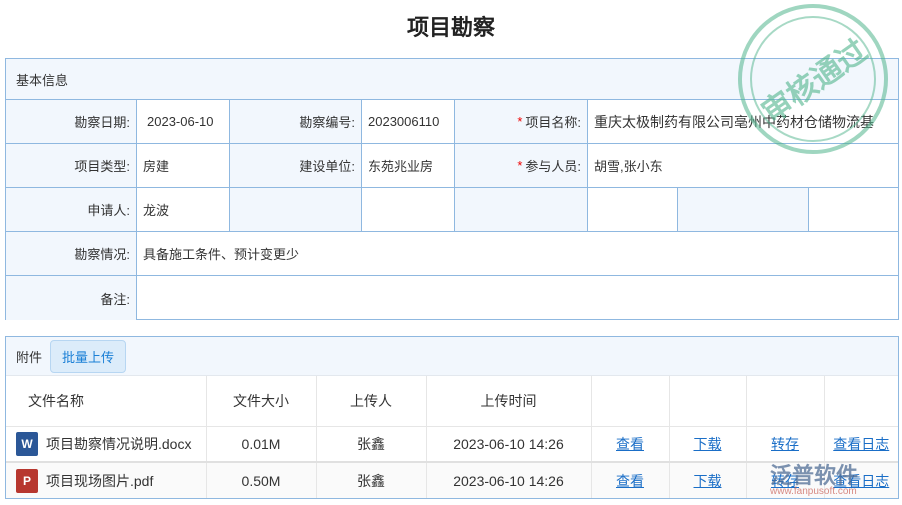  Describe the element at coordinates (296, 121) in the screenshot. I see `survey-no-label: 勘察编号:` at that location.